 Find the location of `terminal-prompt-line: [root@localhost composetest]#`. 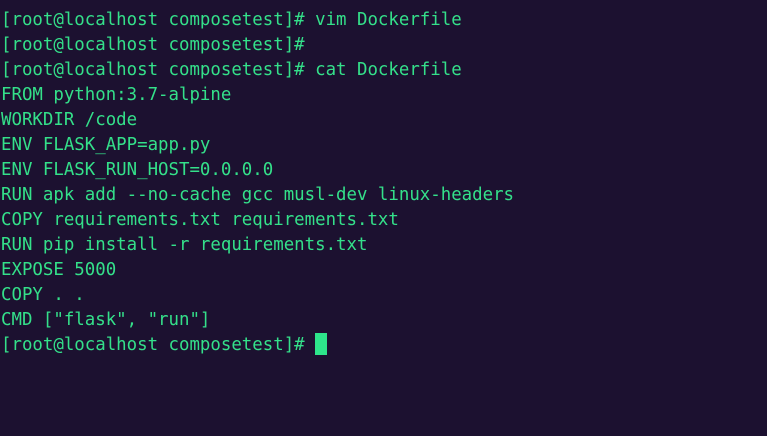

terminal-prompt-line: [root@localhost composetest]# is located at coordinates (384, 345).